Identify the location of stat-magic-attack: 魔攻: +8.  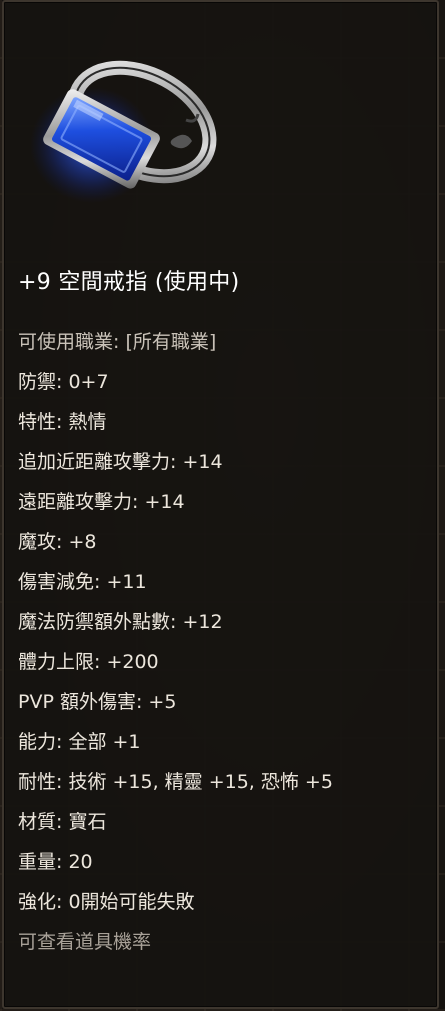
(57, 542).